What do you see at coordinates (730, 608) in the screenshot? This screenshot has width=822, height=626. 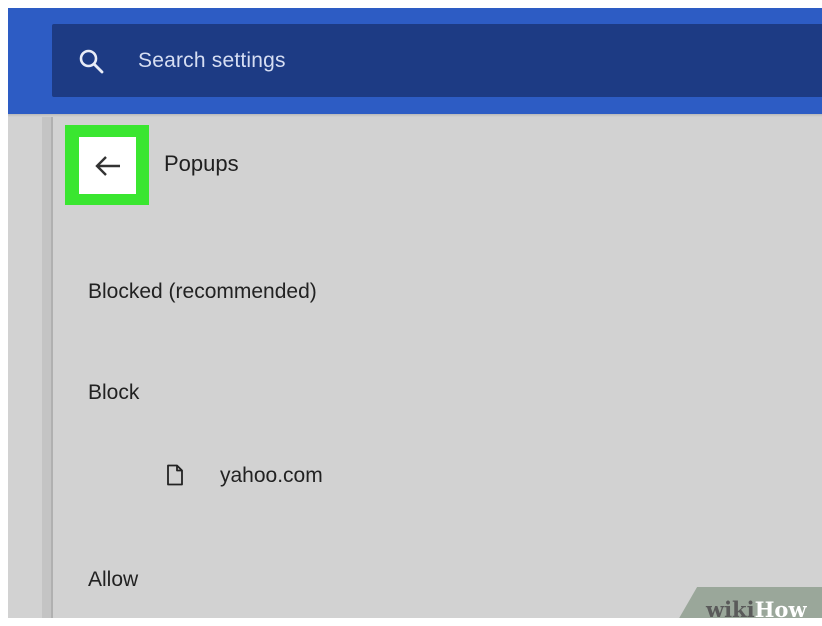 I see `watermark-wiki: wiki` at bounding box center [730, 608].